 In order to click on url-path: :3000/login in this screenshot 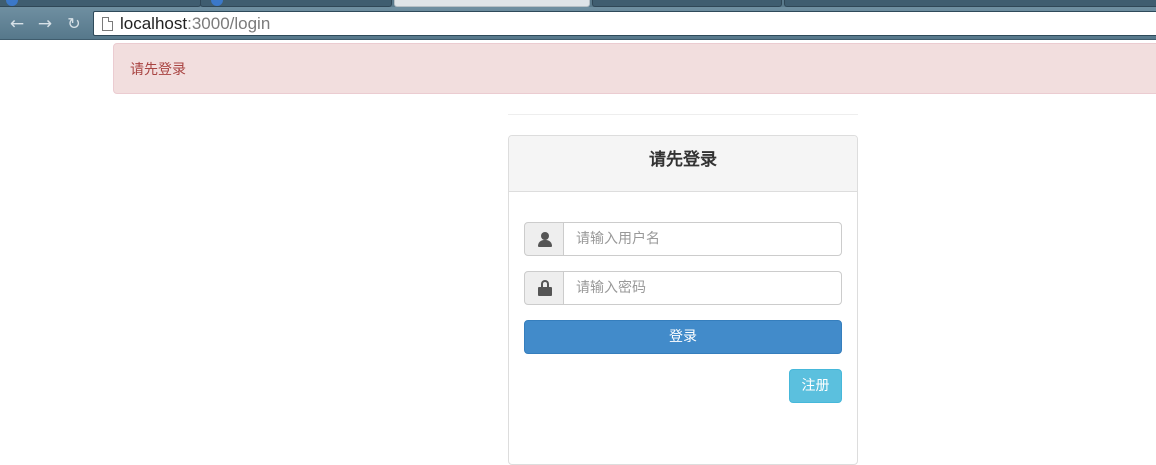, I will do `click(229, 23)`.